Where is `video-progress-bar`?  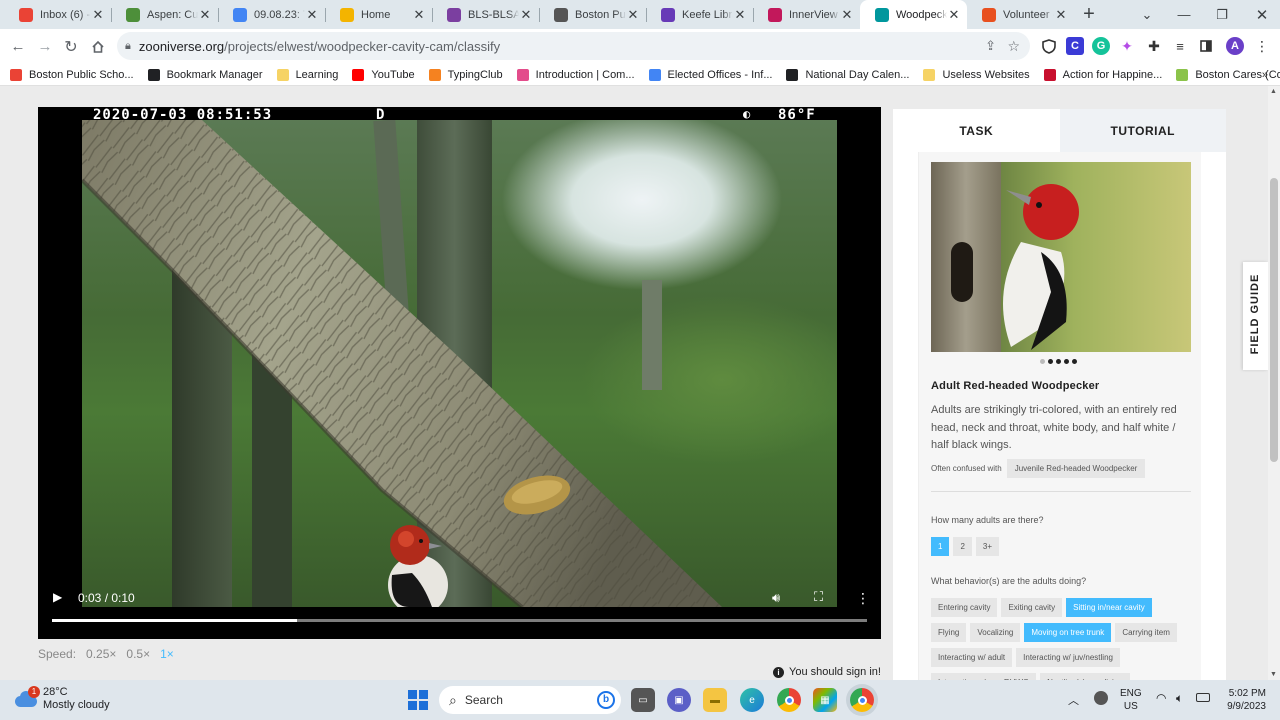 video-progress-bar is located at coordinates (459, 620).